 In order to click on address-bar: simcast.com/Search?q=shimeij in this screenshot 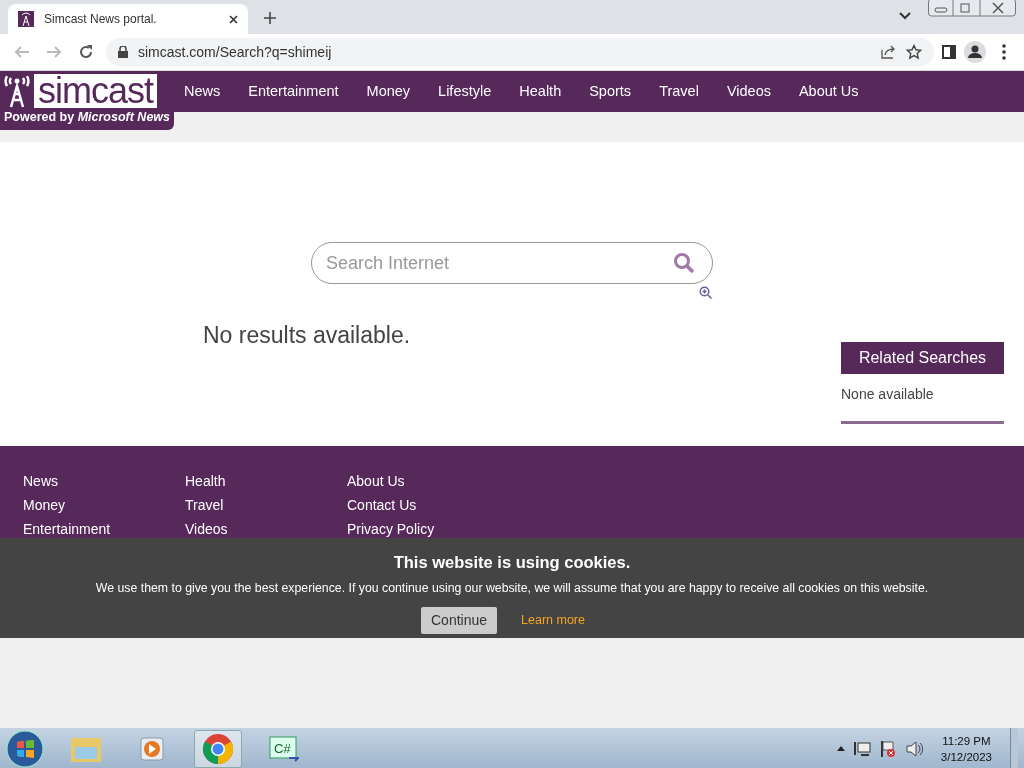, I will do `click(520, 52)`.